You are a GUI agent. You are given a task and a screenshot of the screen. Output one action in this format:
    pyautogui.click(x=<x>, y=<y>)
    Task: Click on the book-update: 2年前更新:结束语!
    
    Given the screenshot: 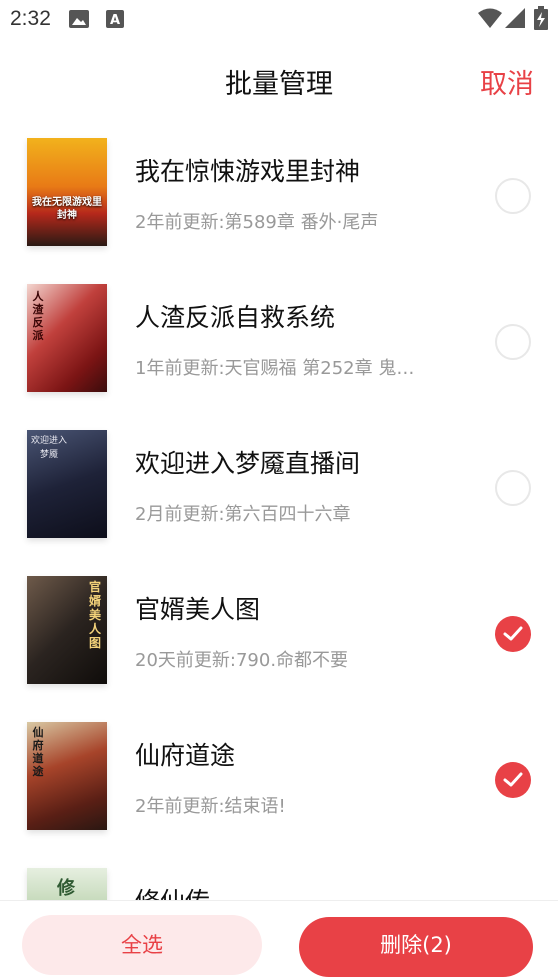 What is the action you would take?
    pyautogui.click(x=210, y=806)
    